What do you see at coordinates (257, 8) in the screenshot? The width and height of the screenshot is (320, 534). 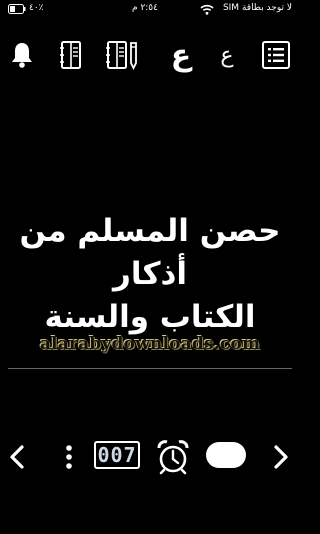 I see `carrier-label: لا توجد بطاقة SIM` at bounding box center [257, 8].